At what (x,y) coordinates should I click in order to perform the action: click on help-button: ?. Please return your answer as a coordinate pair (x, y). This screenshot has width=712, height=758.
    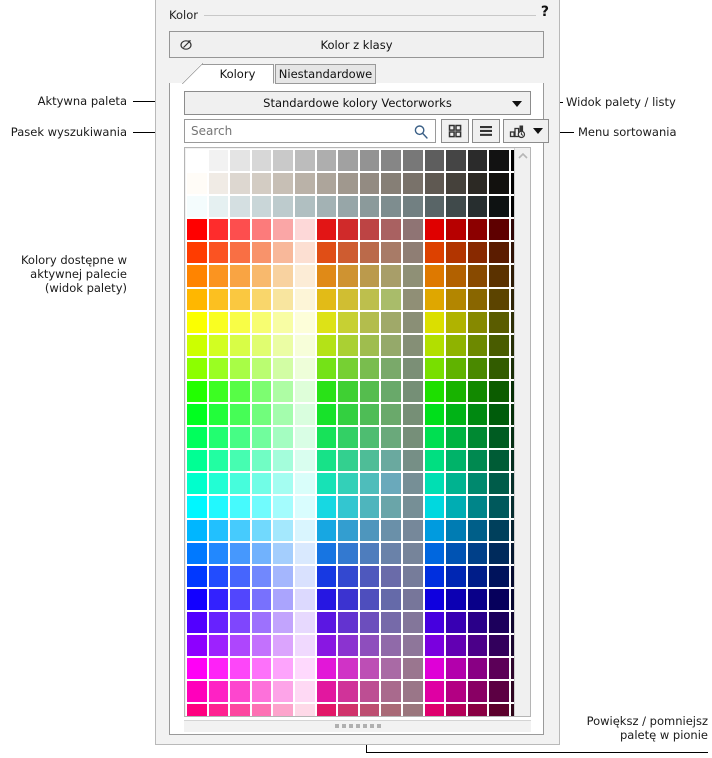
    Looking at the image, I should click on (545, 12).